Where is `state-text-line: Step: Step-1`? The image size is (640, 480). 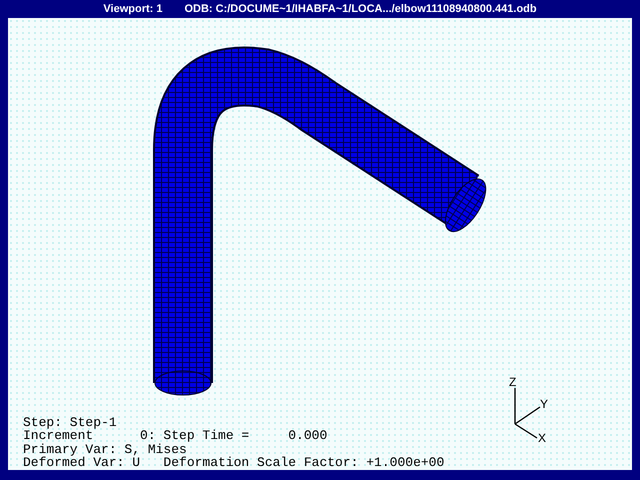 state-text-line: Step: Step-1 is located at coordinates (70, 423).